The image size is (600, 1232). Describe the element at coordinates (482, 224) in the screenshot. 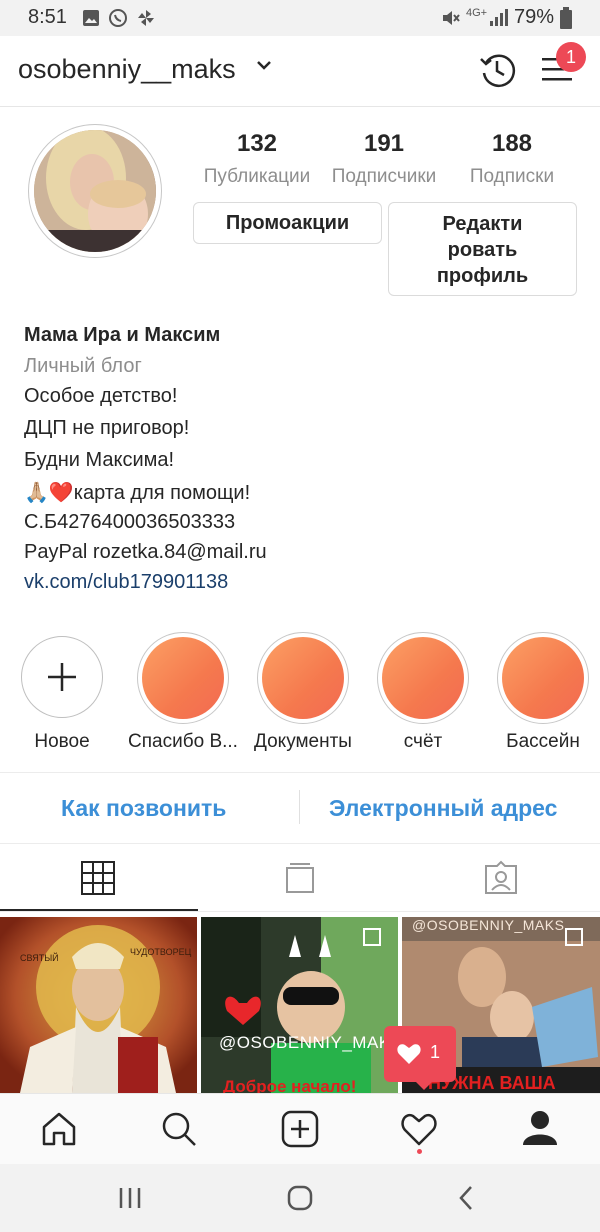

I see `edit-profile-label-1: Редакти` at that location.